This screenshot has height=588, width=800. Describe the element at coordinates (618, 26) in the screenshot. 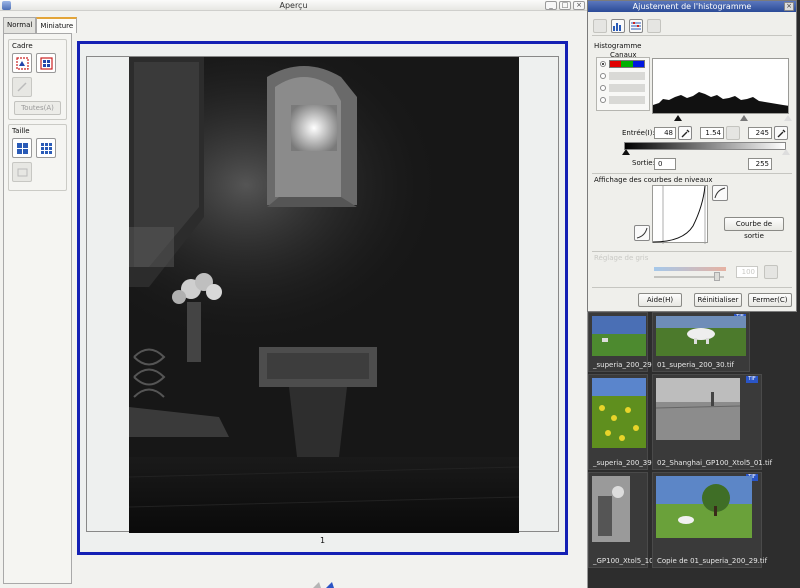

I see `histogram-tool-icon` at that location.